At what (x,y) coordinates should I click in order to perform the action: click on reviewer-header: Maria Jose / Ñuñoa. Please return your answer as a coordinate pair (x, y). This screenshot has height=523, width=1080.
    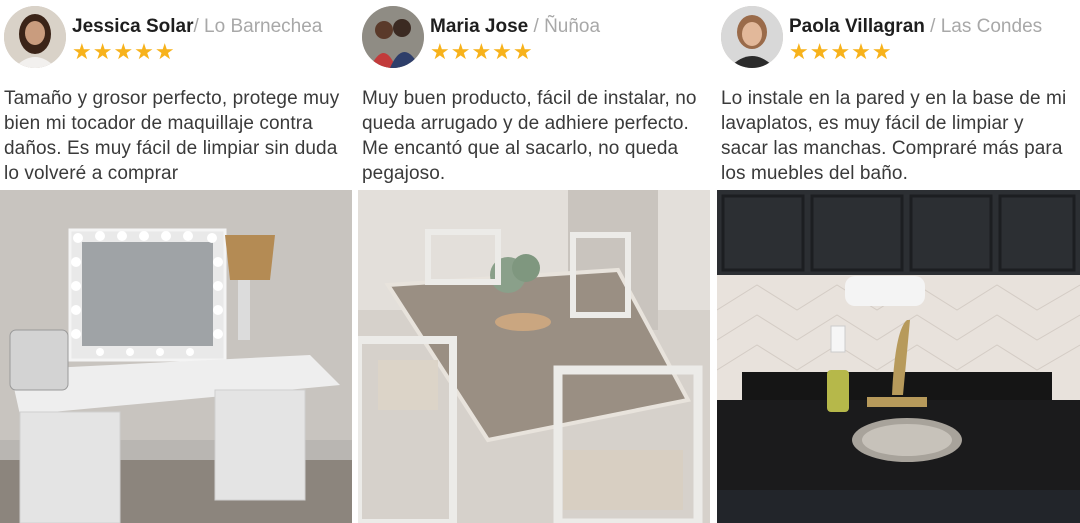
    Looking at the image, I should click on (515, 27).